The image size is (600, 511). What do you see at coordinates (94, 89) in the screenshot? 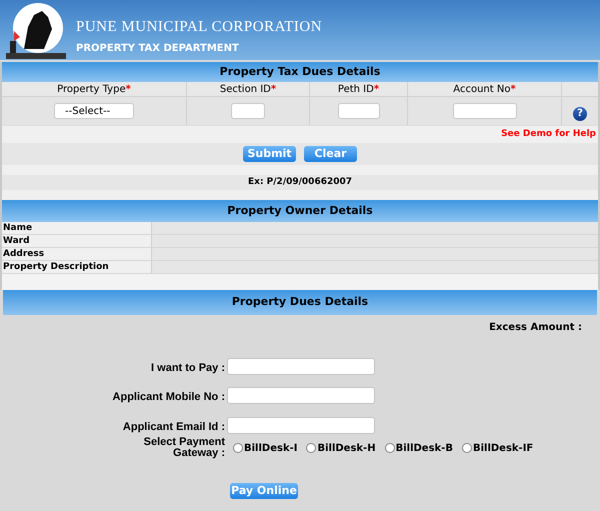
I see `column-label: Property Type*` at bounding box center [94, 89].